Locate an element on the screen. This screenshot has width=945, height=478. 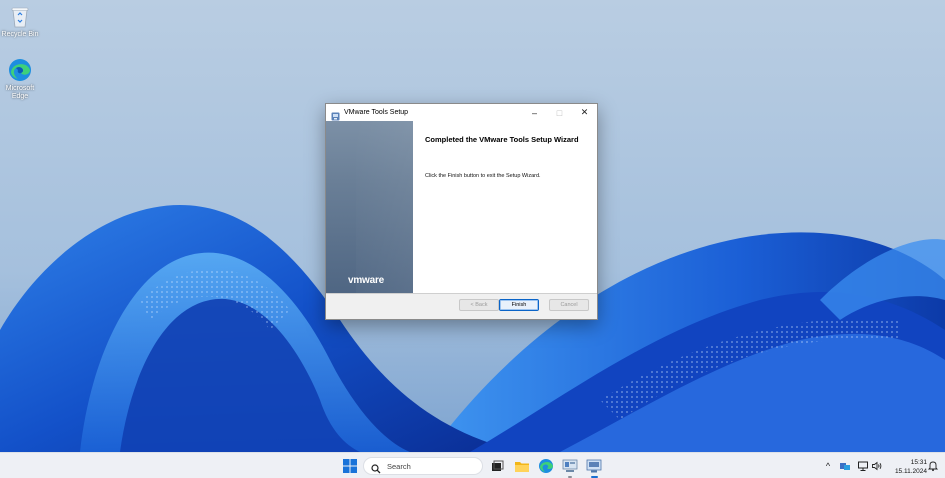
minimize-button: – is located at coordinates (534, 112).